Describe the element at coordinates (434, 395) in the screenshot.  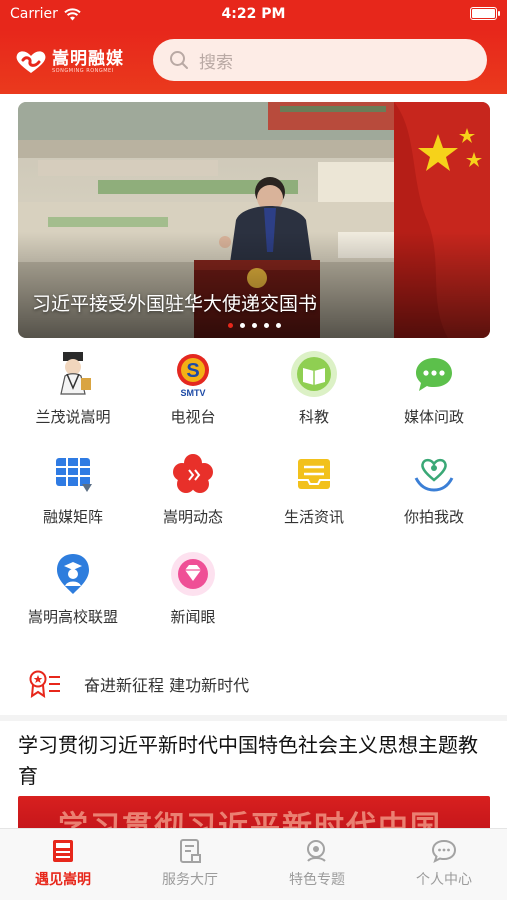
I see `grid-item-media-inquiry: 媒体问政` at that location.